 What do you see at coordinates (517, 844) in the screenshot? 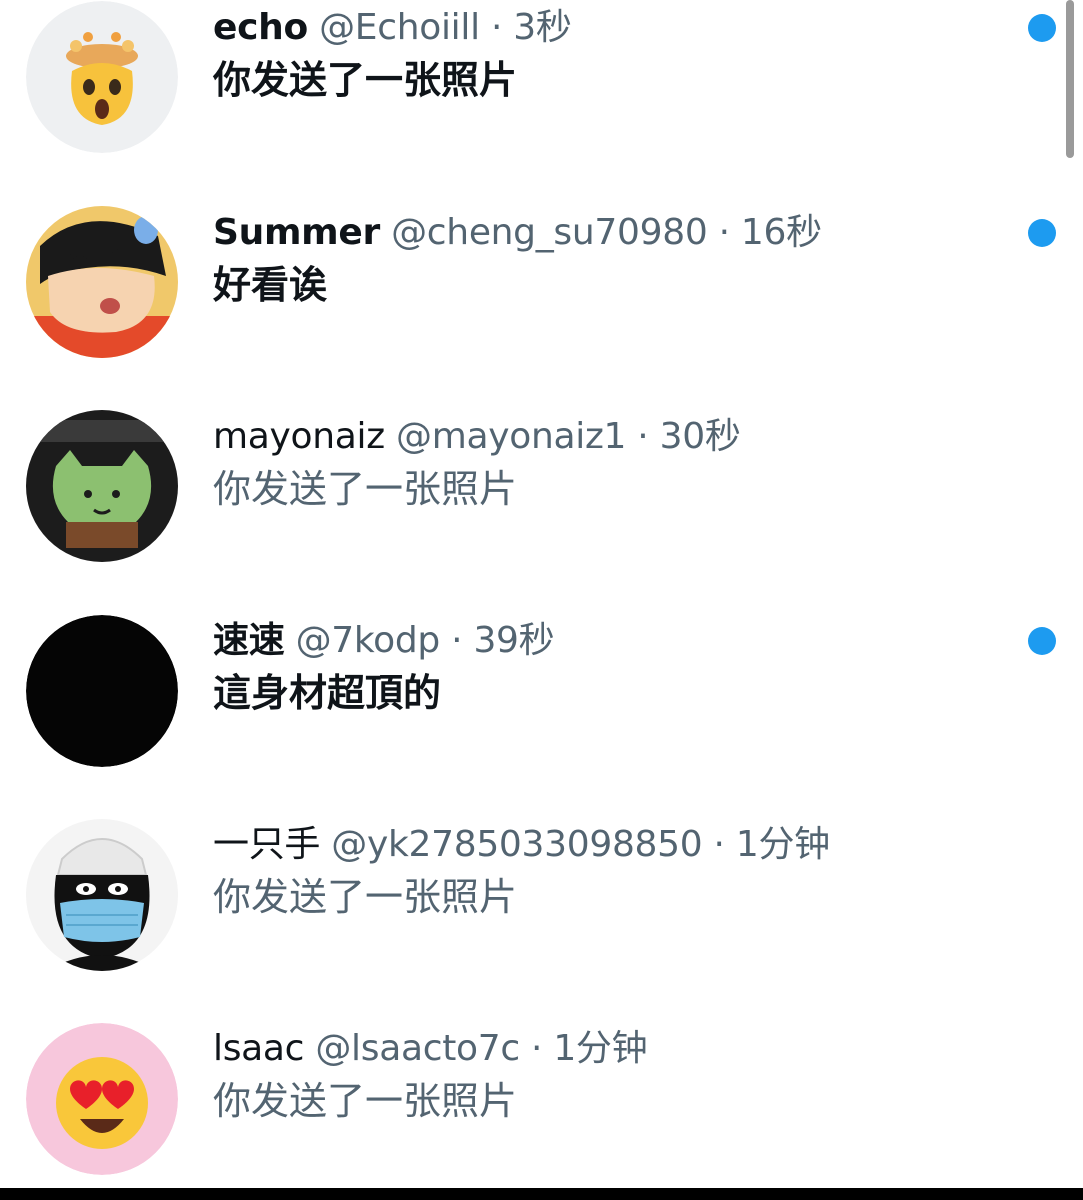
I see `user-handle: @yk2785033098850` at bounding box center [517, 844].